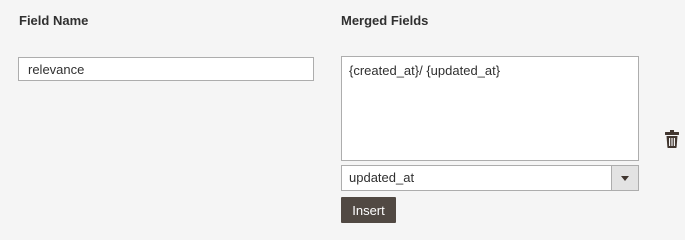  I want to click on merged-fields-column-label: Merged Fields, so click(385, 20).